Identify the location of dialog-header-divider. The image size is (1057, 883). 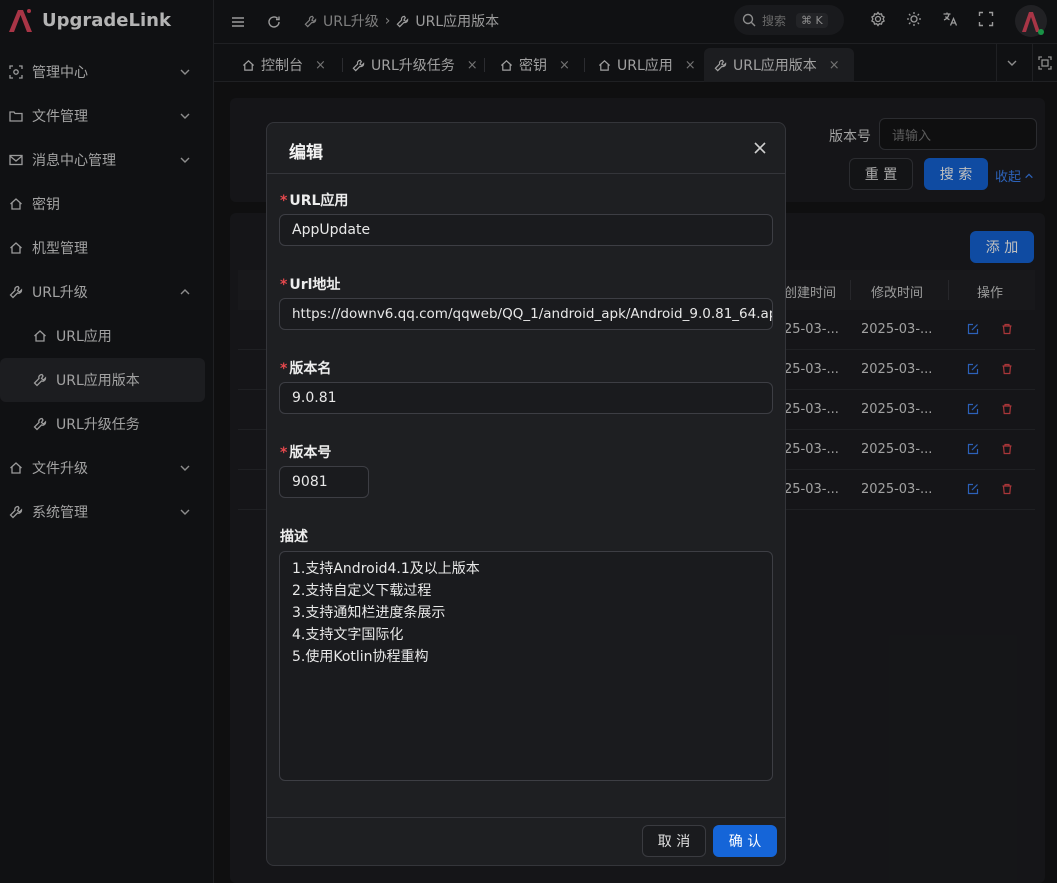
(526, 173).